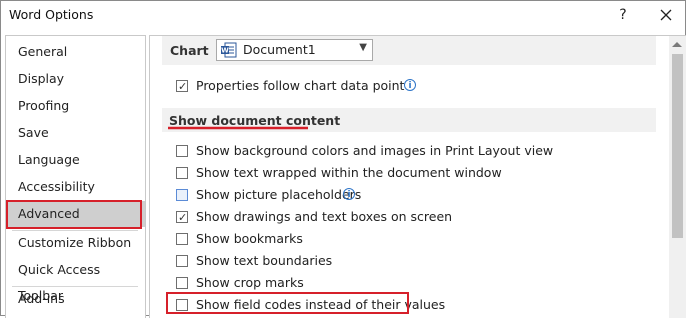 Image resolution: width=686 pixels, height=318 pixels. Describe the element at coordinates (238, 128) in the screenshot. I see `annotation-layer` at that location.